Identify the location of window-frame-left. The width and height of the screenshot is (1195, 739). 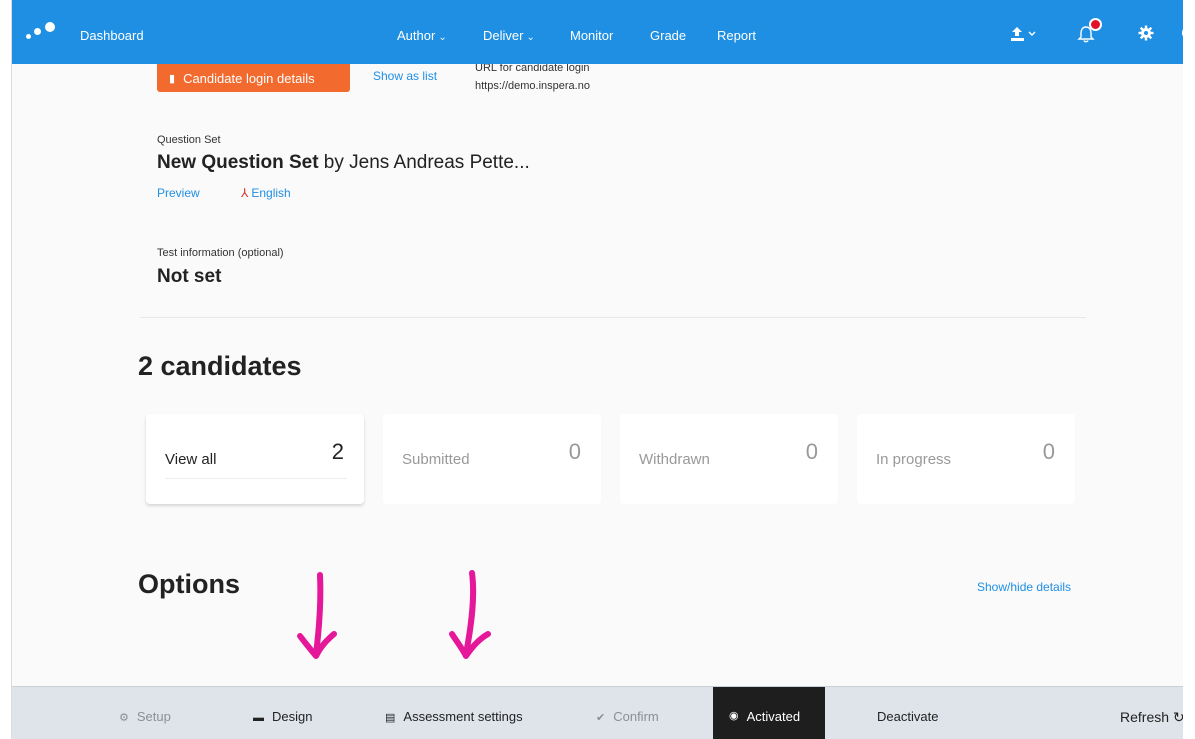
(6, 369).